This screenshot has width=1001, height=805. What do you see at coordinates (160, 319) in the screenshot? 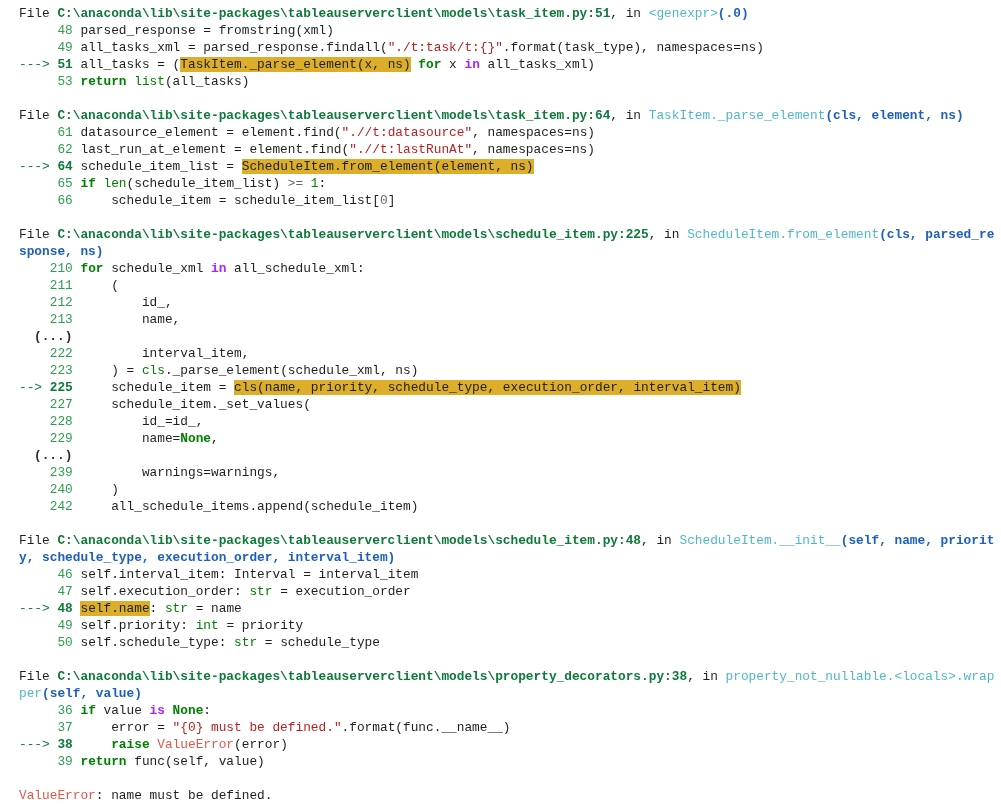
I see `code-line: name,` at bounding box center [160, 319].